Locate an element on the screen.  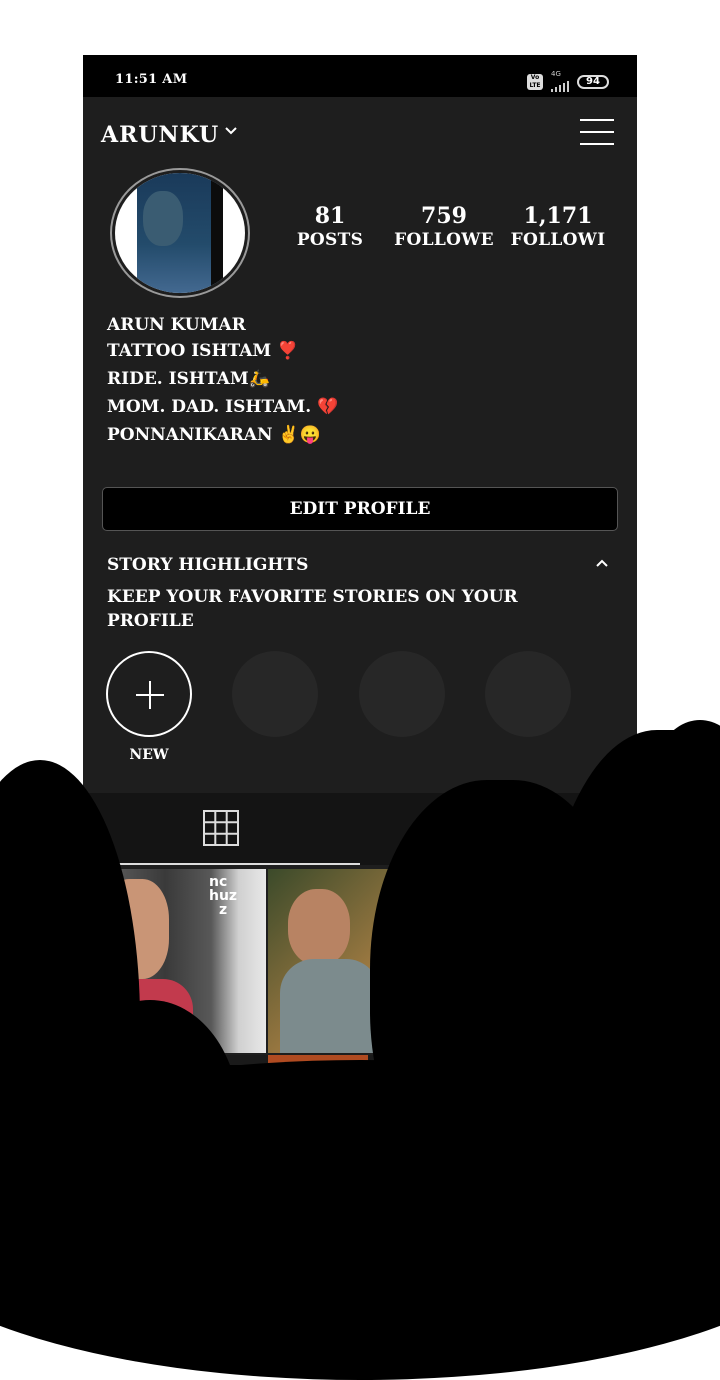
signal-group: 4G is located at coordinates (560, 81).